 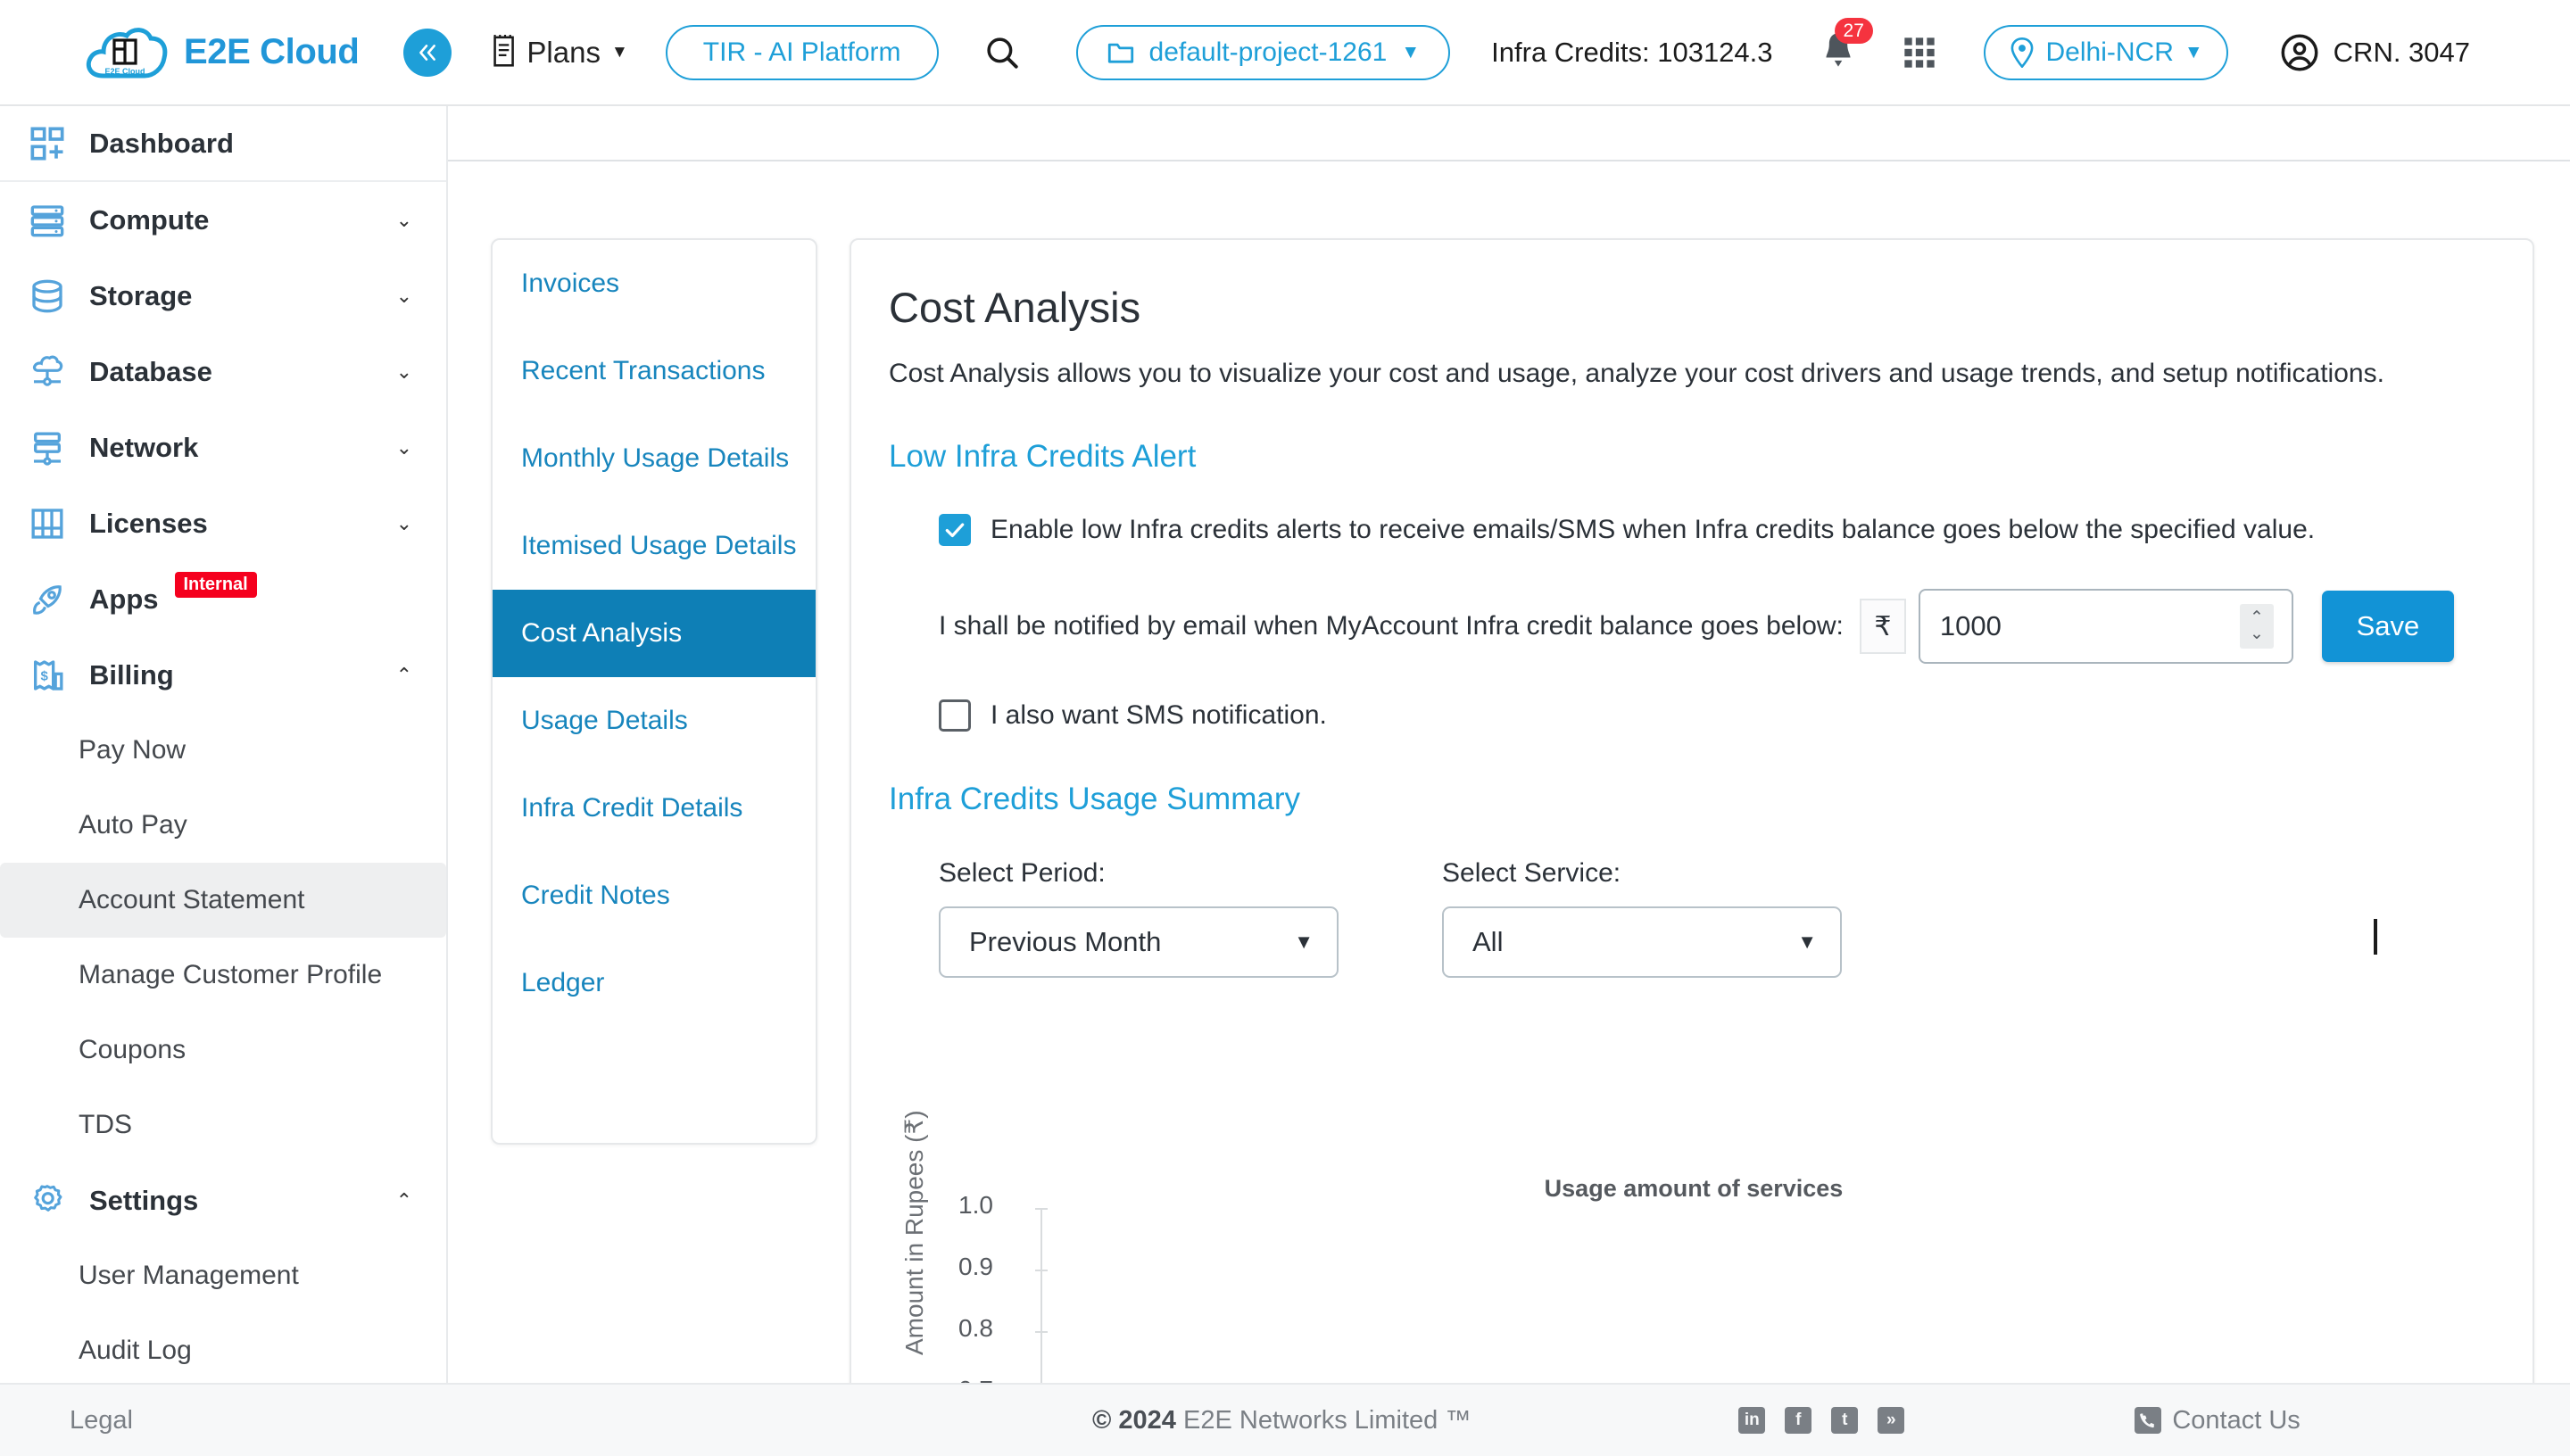 I want to click on chart-y-tick-label: 0.8, so click(x=975, y=1328).